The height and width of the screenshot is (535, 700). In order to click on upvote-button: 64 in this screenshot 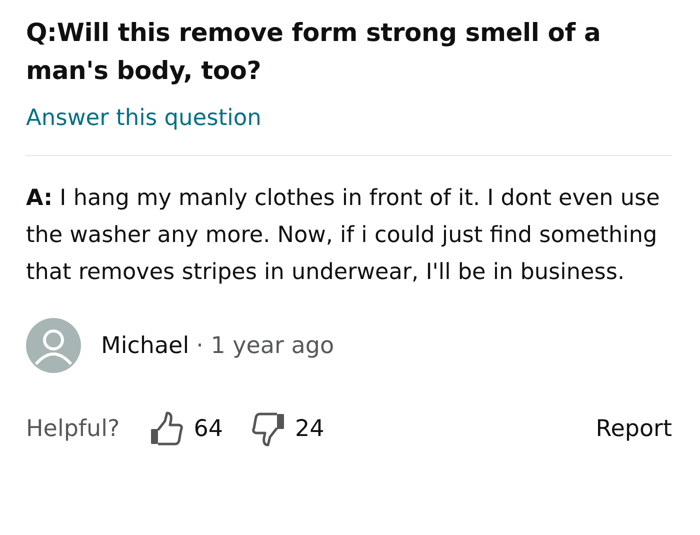, I will do `click(186, 429)`.